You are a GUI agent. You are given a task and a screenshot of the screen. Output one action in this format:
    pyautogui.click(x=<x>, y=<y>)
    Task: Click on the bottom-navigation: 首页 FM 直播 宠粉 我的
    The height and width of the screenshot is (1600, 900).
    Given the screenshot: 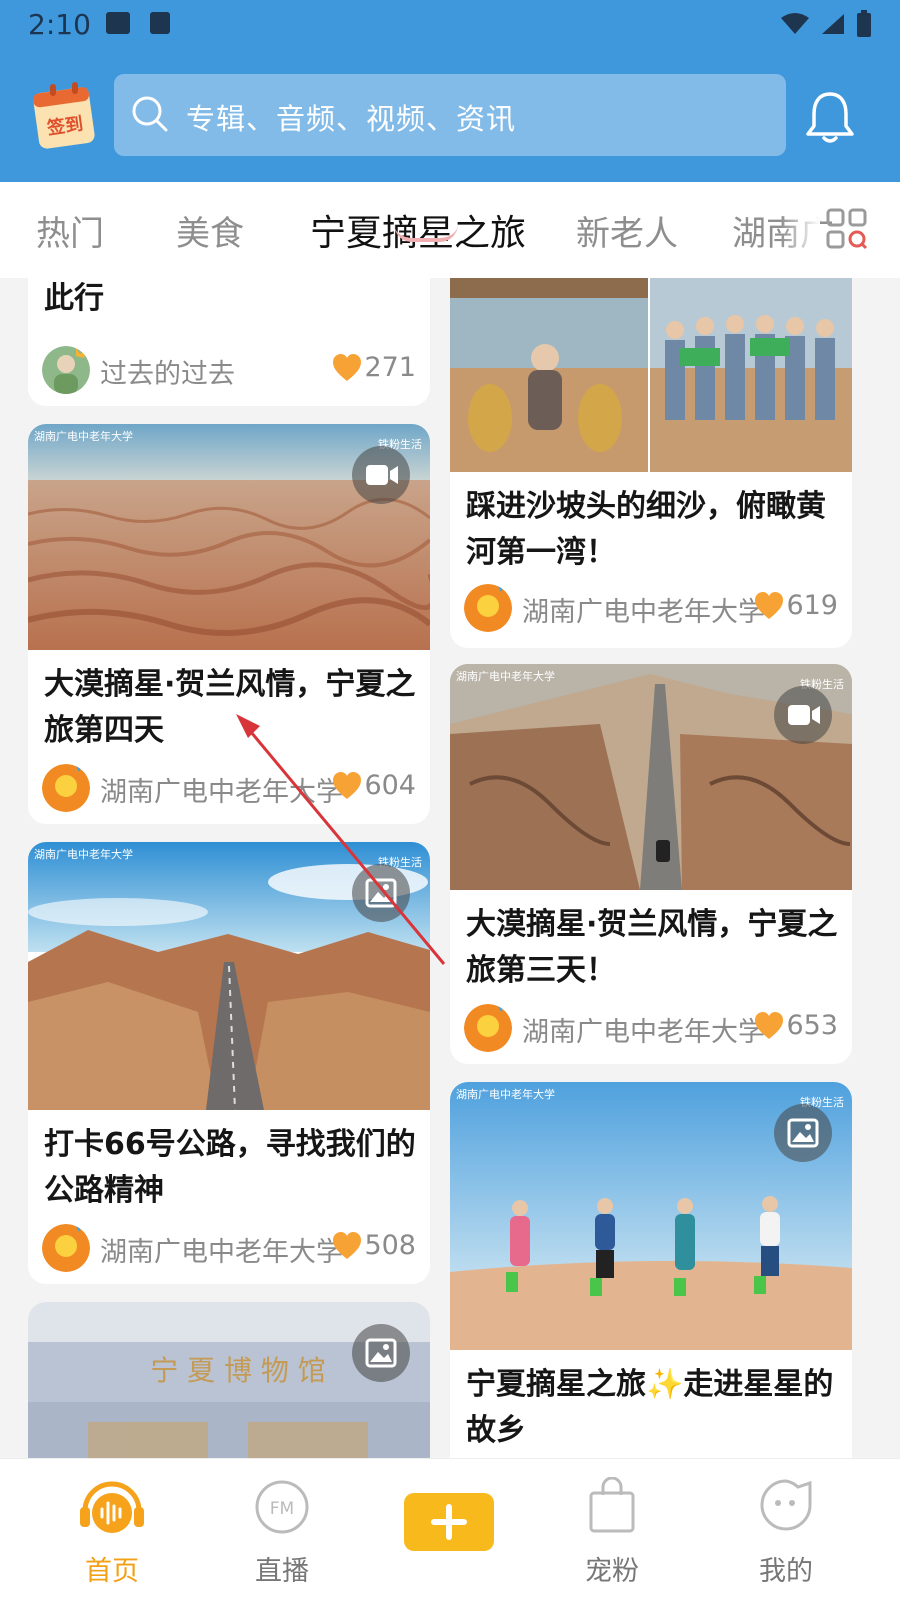 What is the action you would take?
    pyautogui.click(x=450, y=1529)
    